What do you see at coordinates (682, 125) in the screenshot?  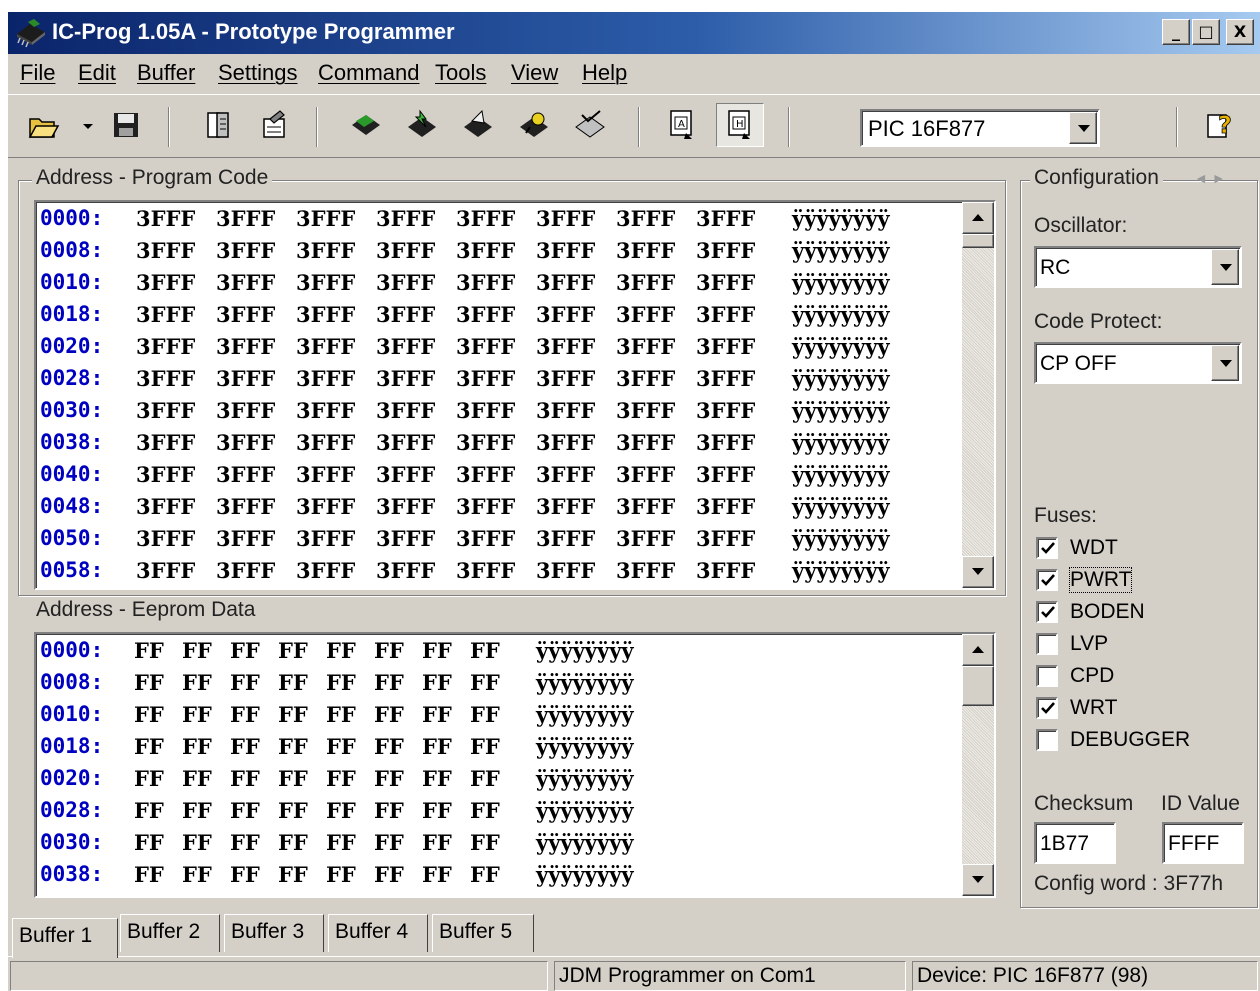 I see `view-asm-icon: A` at bounding box center [682, 125].